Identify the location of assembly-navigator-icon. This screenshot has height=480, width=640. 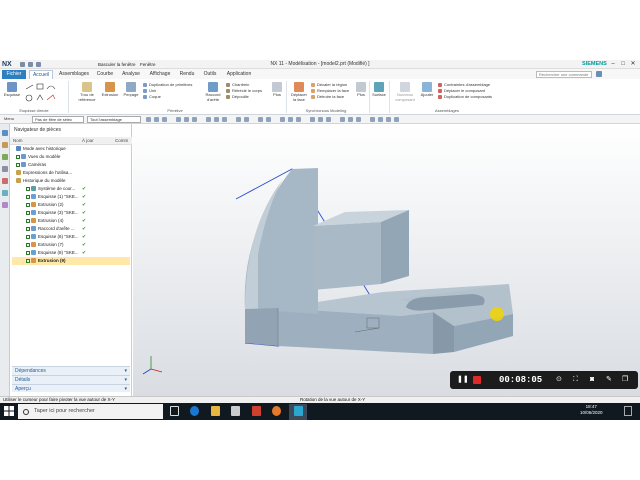
(5, 145).